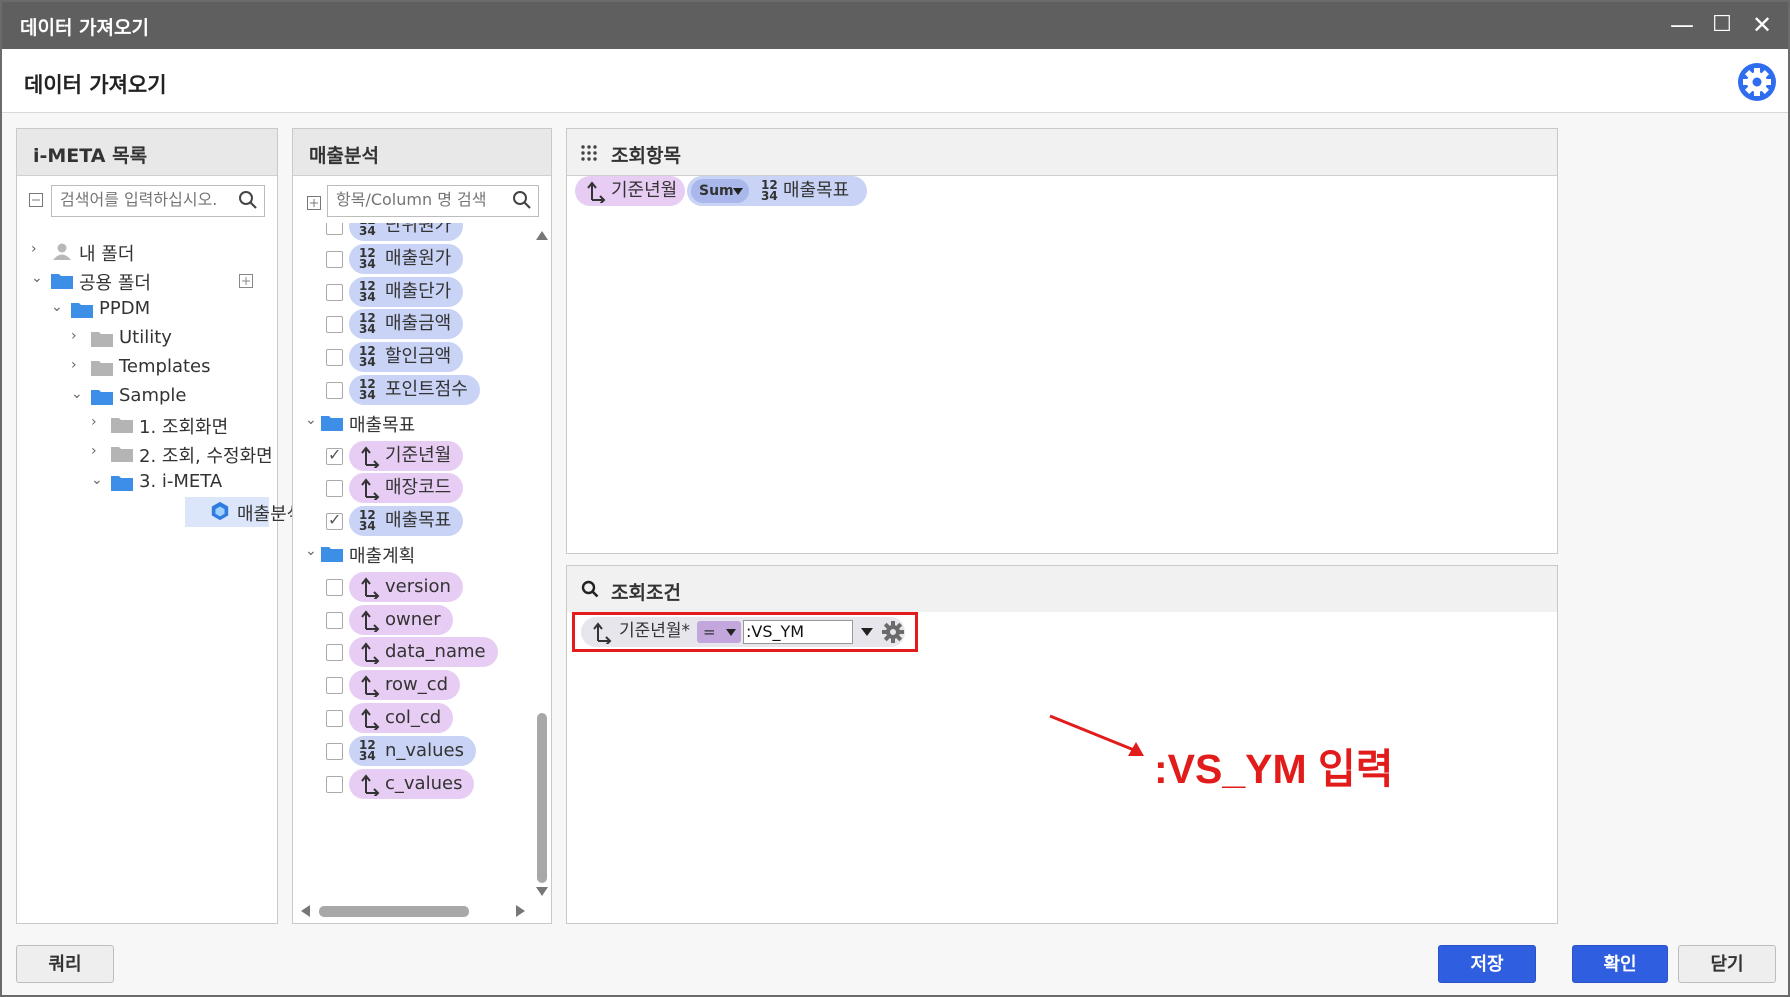  Describe the element at coordinates (719, 632) in the screenshot. I see `operator-select: =` at that location.